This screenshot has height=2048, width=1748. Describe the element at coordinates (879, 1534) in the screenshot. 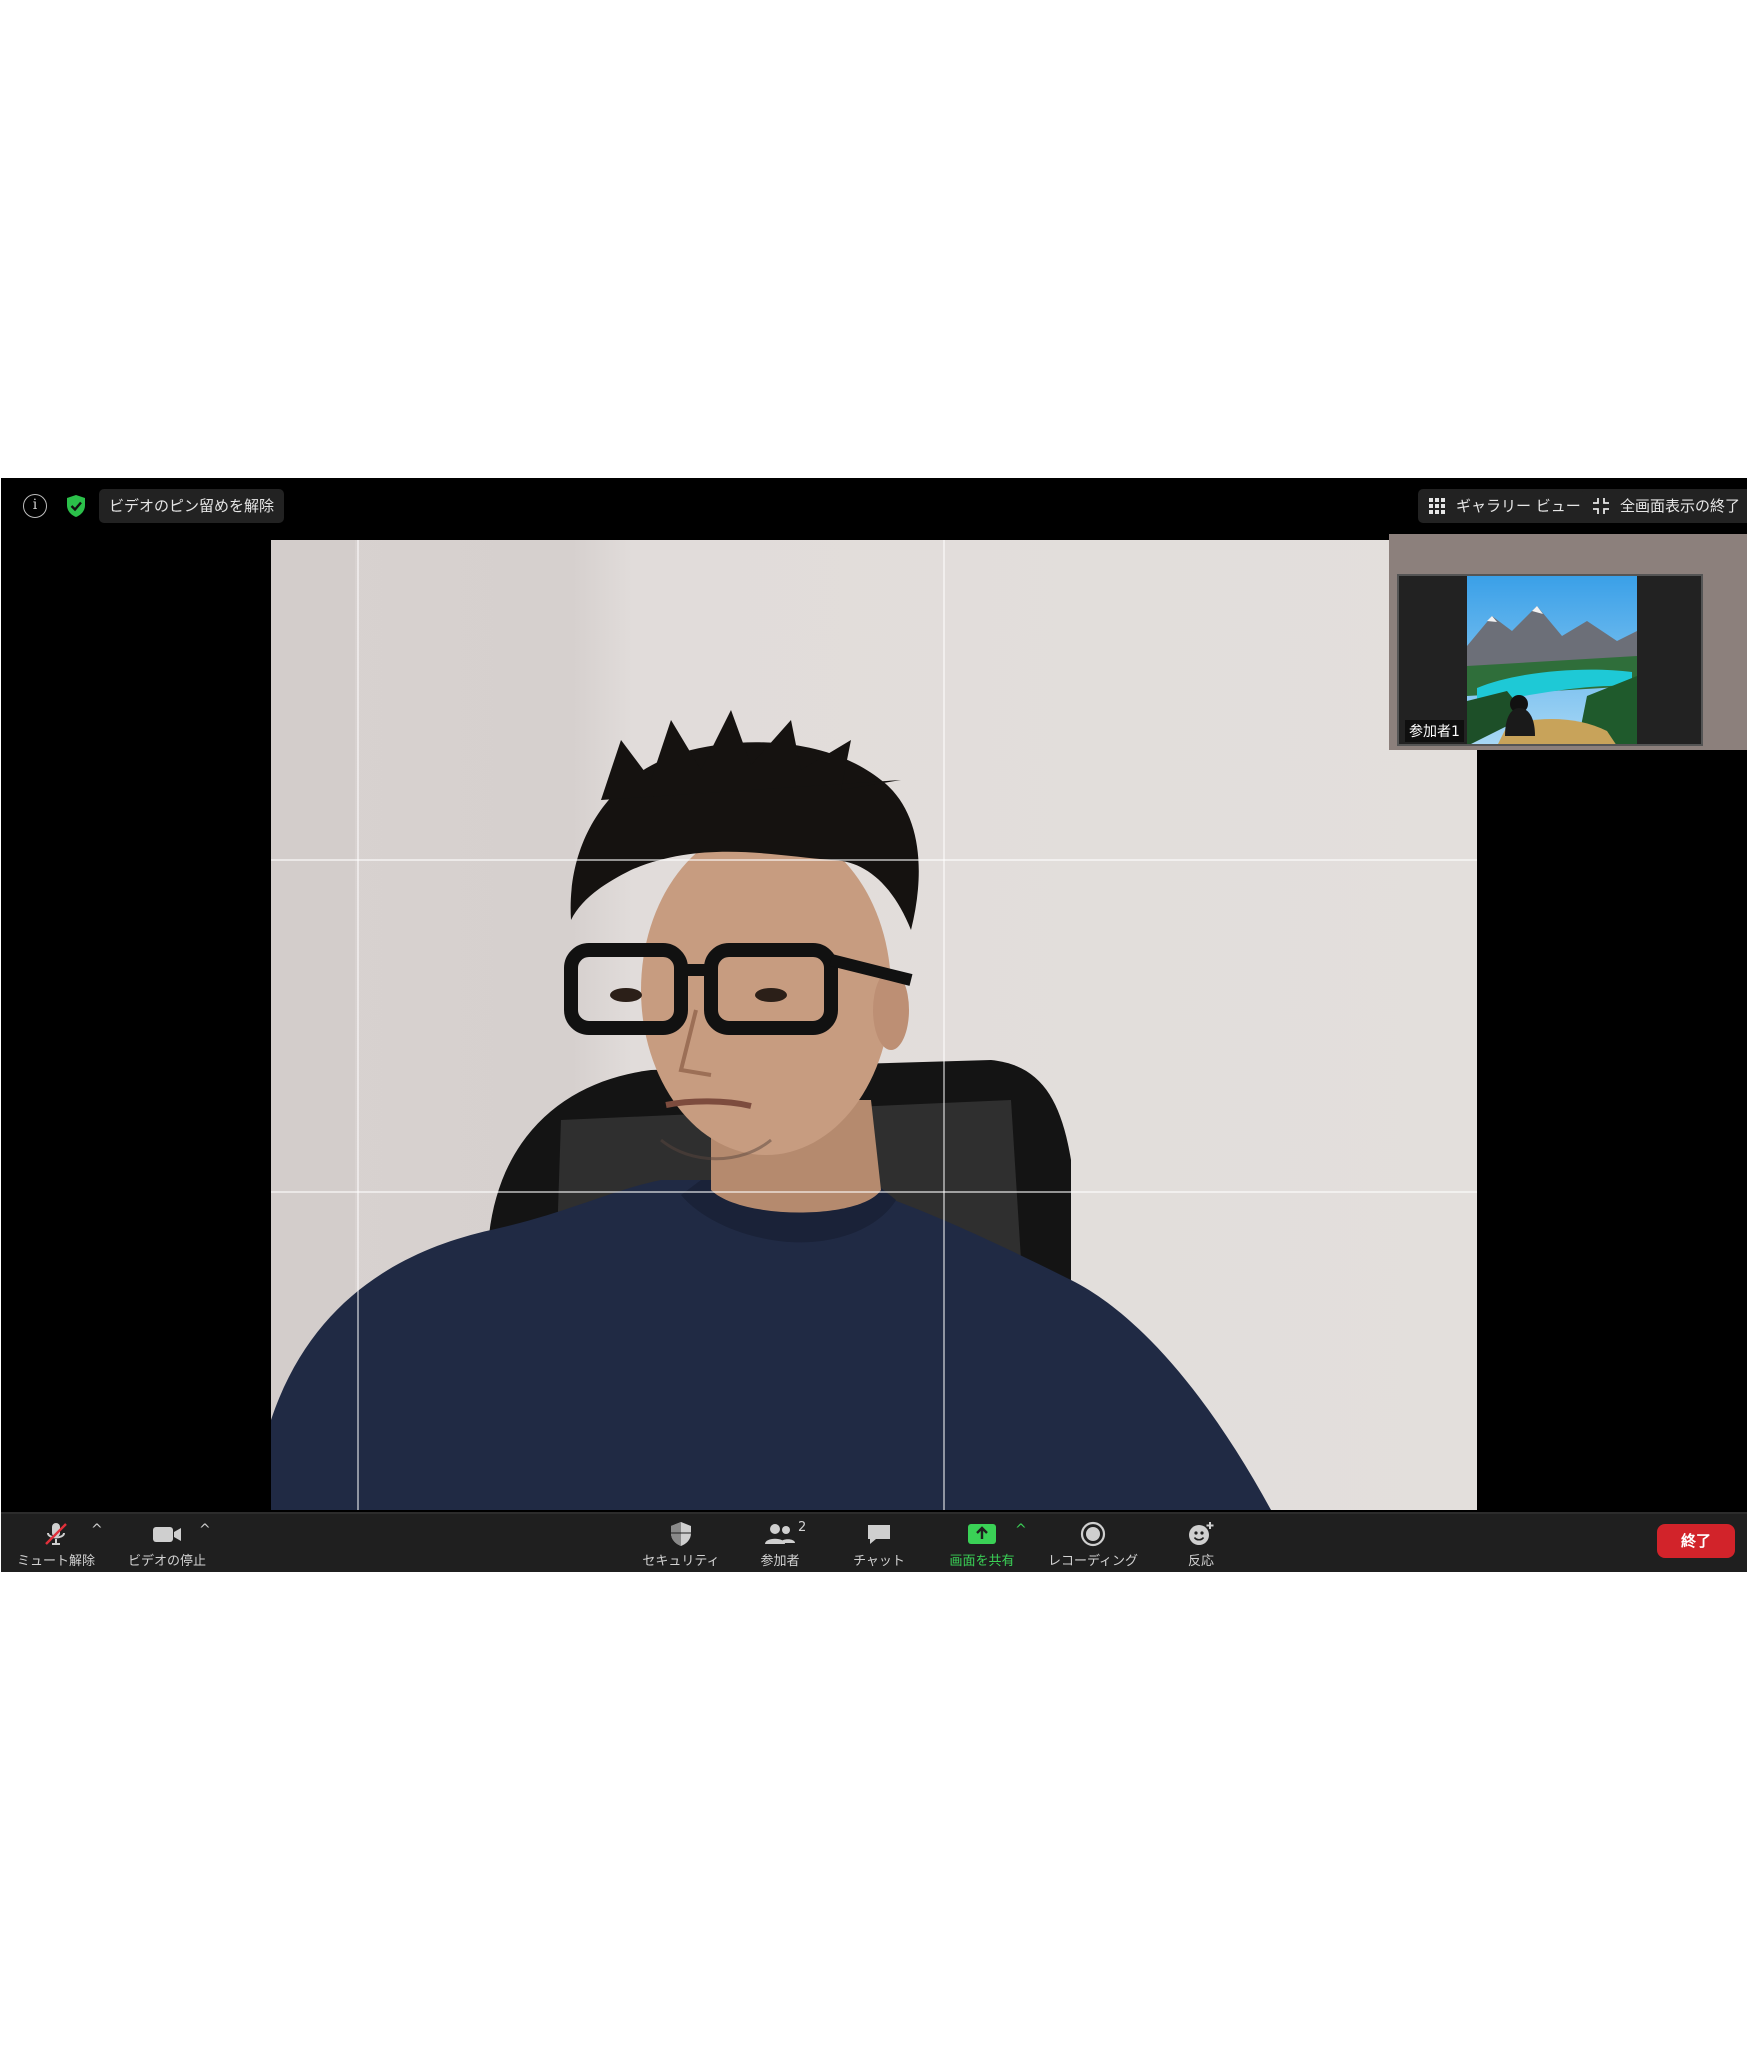

I see `chat-bubble-icon` at that location.